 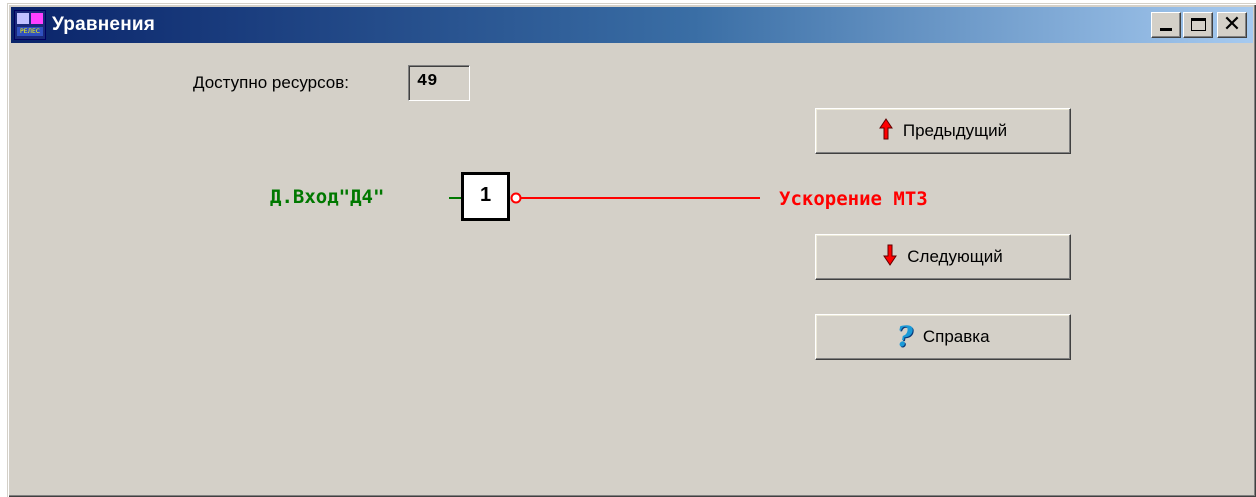 I want to click on minimize-button, so click(x=1166, y=25).